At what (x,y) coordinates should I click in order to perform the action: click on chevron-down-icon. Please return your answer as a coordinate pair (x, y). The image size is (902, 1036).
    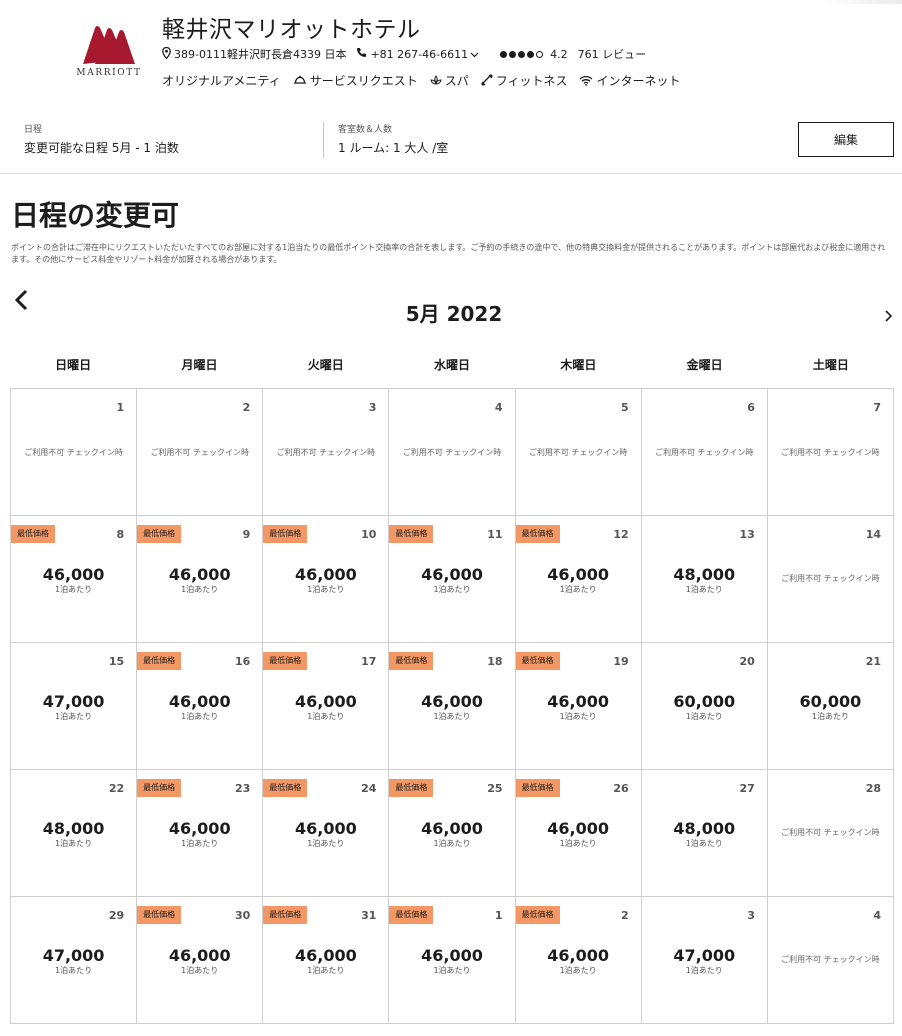
    Looking at the image, I should click on (474, 54).